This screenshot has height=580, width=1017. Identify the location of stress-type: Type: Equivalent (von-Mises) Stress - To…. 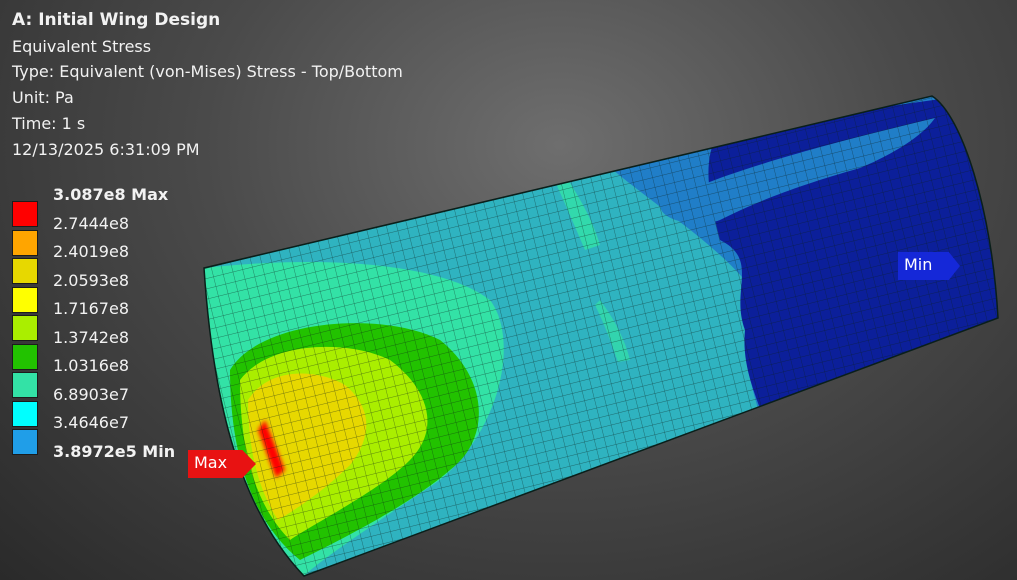
(207, 72).